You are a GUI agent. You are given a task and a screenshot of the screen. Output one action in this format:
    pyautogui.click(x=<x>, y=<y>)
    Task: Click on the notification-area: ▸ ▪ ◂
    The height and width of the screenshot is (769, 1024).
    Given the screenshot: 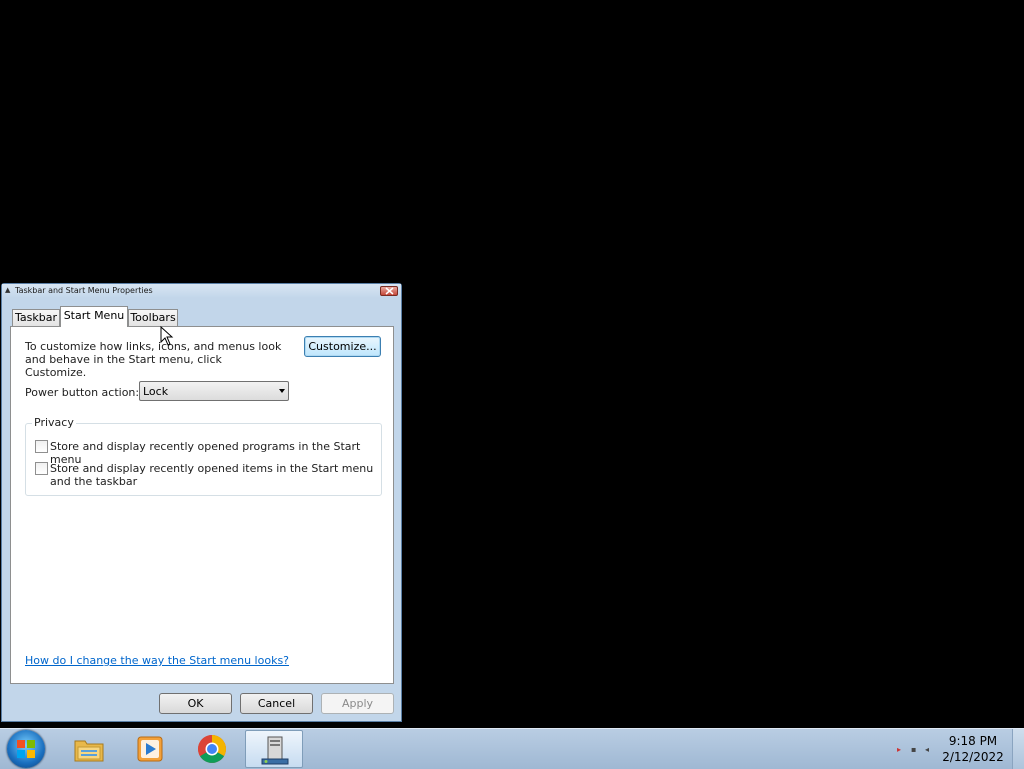 What is the action you would take?
    pyautogui.click(x=915, y=750)
    